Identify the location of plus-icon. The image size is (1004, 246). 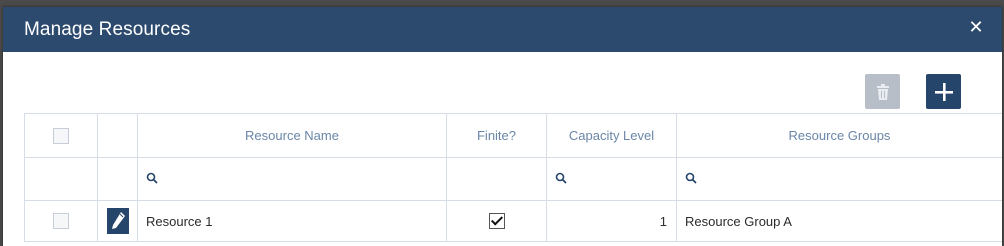
(943, 91).